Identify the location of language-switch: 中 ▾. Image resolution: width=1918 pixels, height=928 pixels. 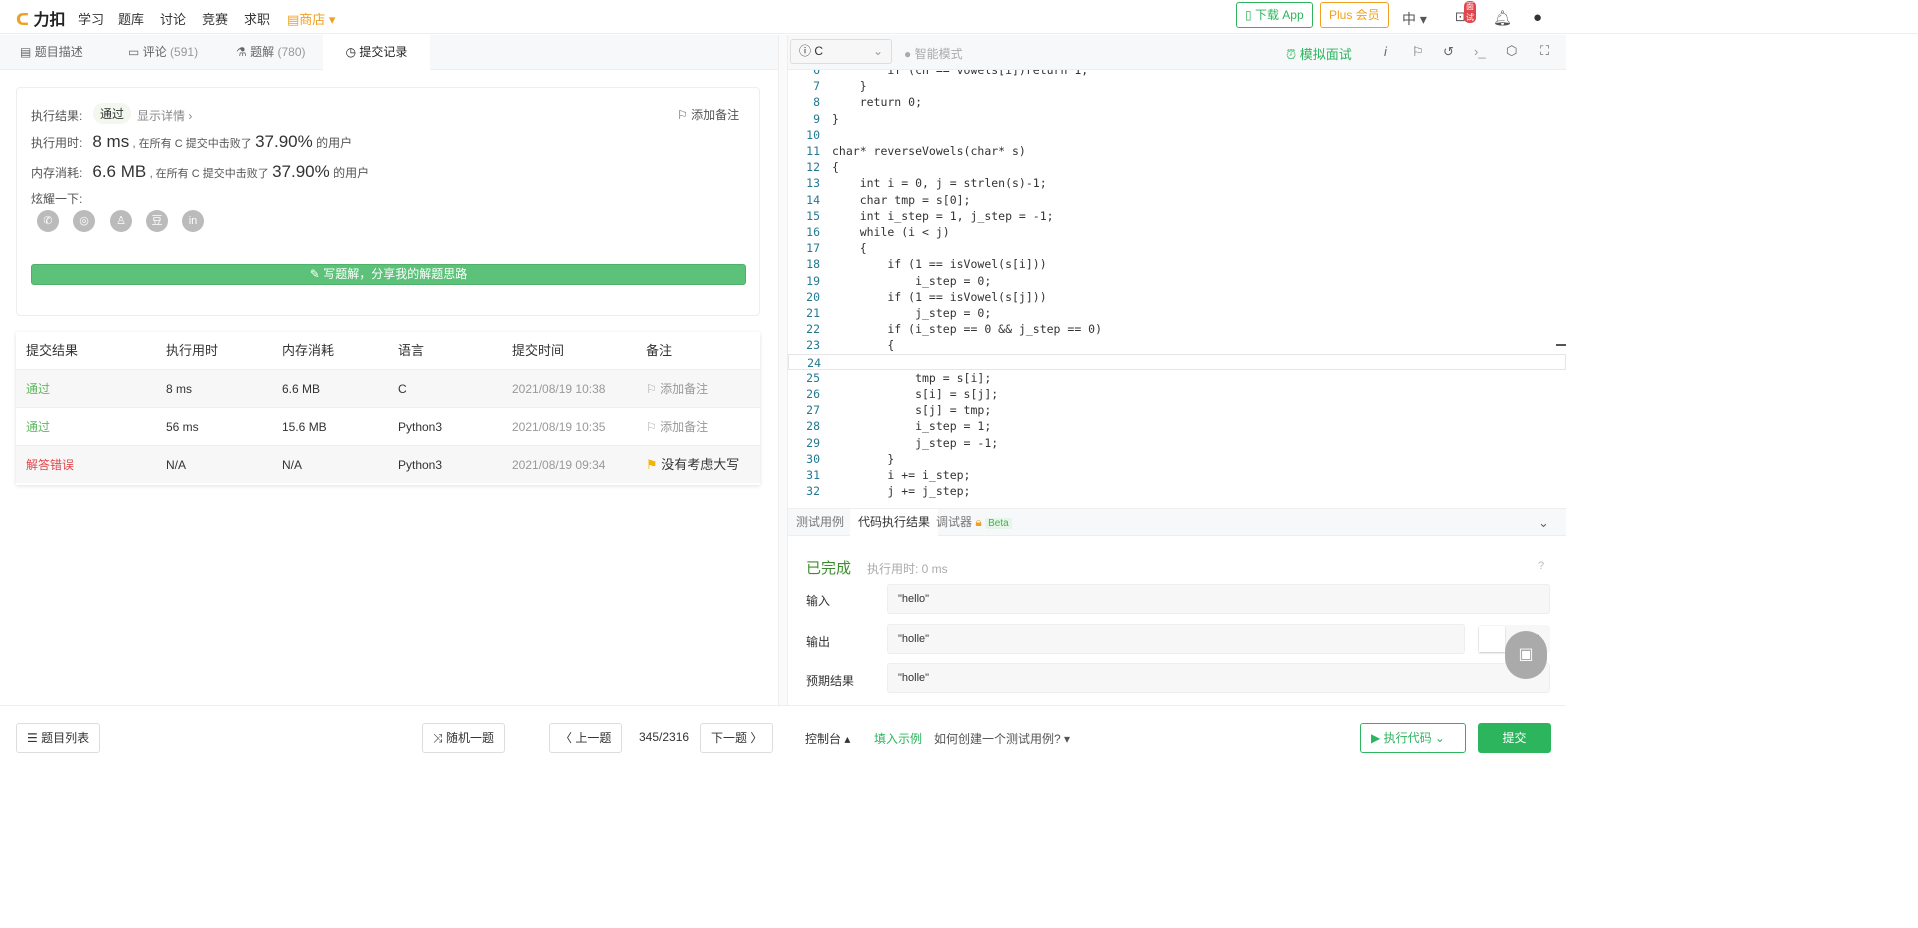
(1414, 19).